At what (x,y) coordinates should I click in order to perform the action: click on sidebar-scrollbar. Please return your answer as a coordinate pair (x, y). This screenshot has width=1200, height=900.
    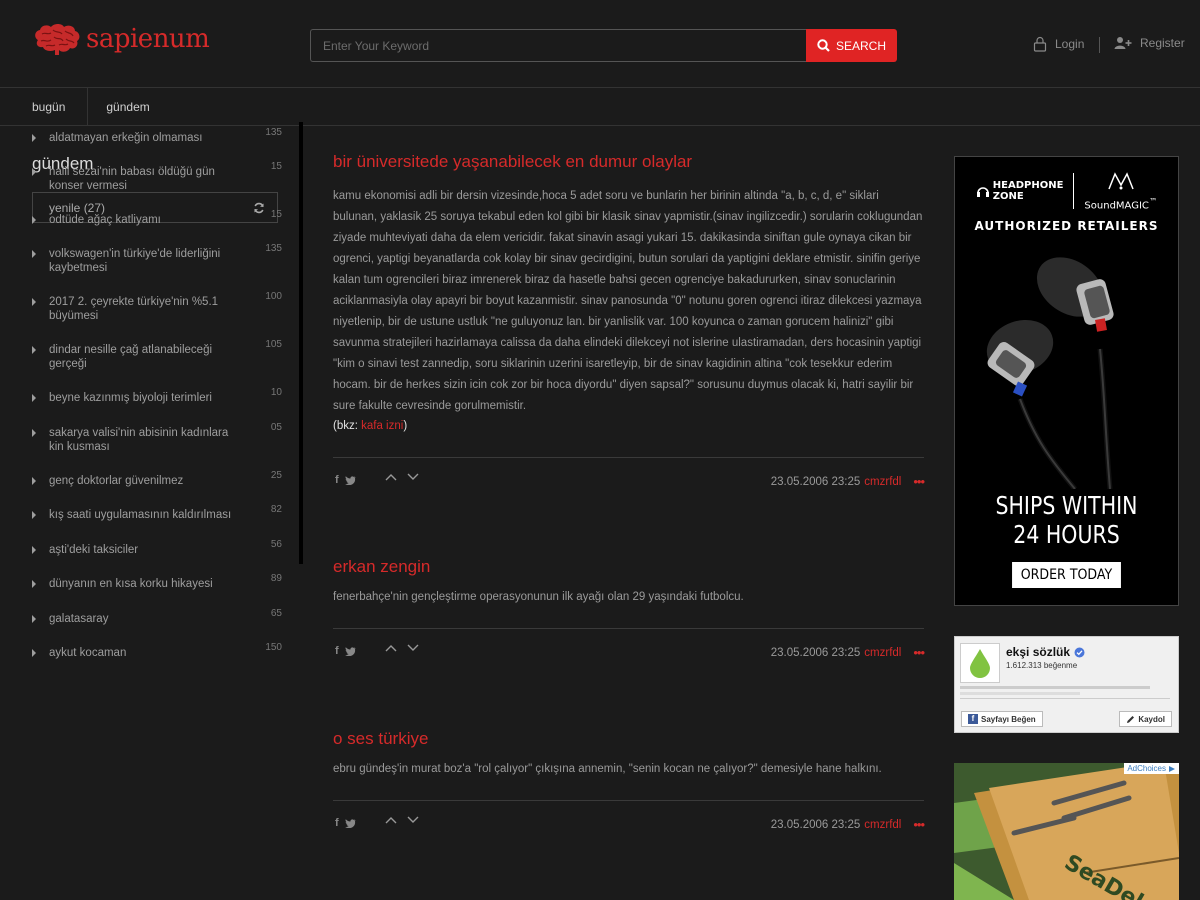
    Looking at the image, I should click on (301, 343).